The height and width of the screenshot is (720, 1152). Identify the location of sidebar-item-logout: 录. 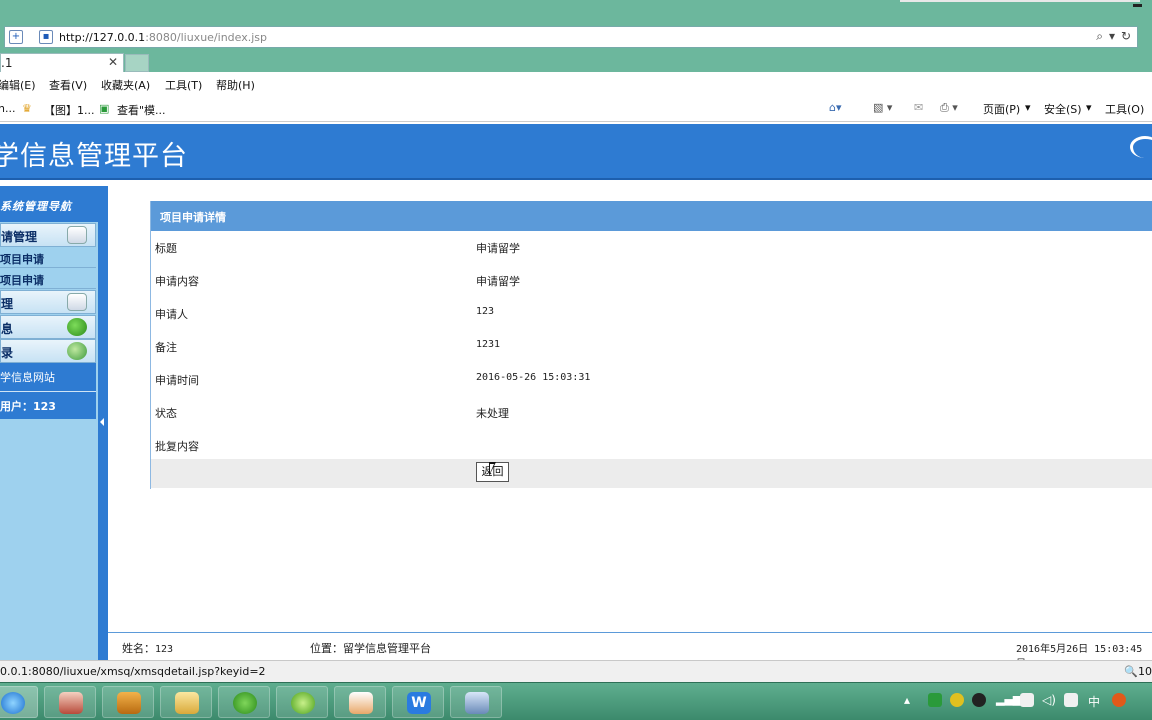
(48, 351).